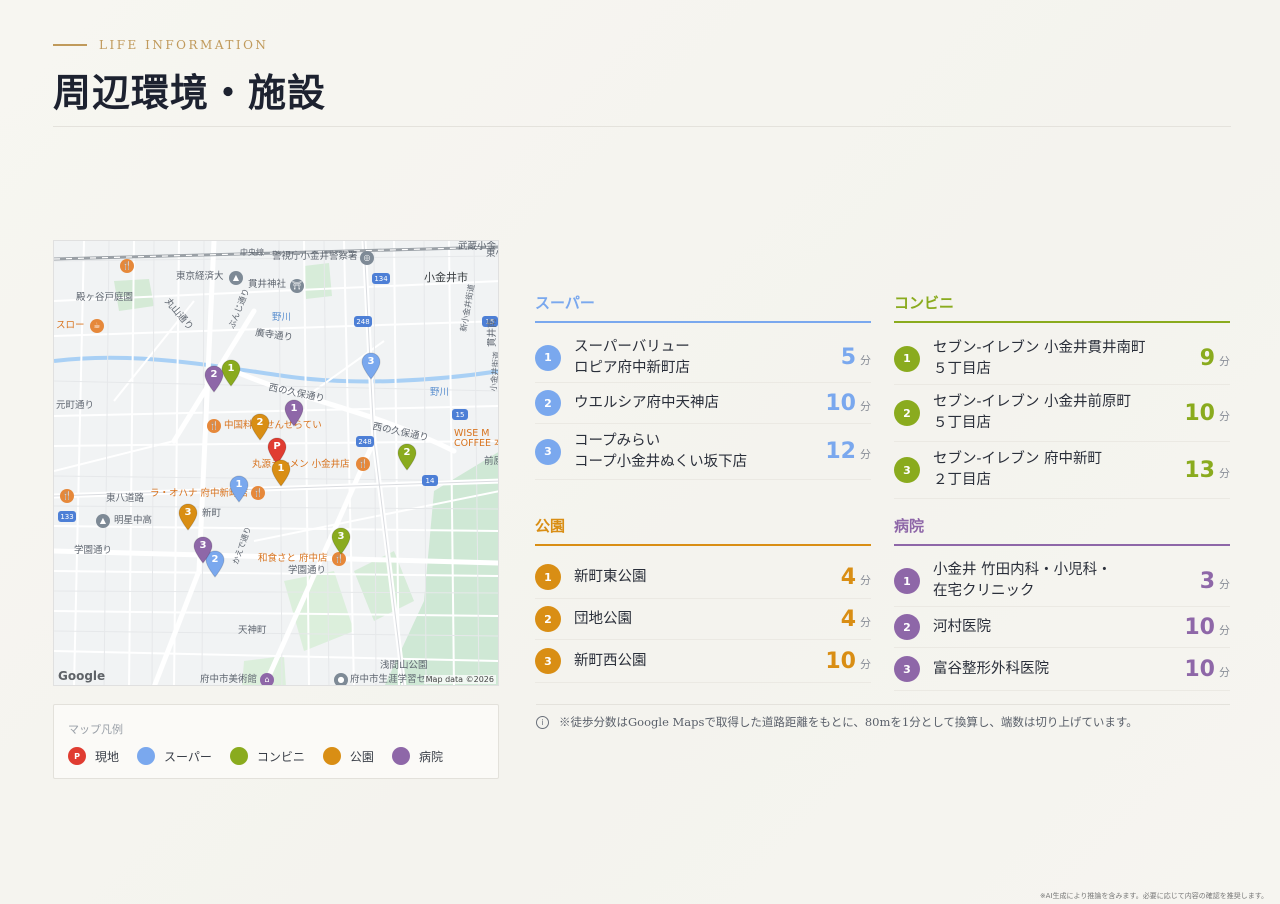 The height and width of the screenshot is (904, 1280). I want to click on header-divider, so click(642, 126).